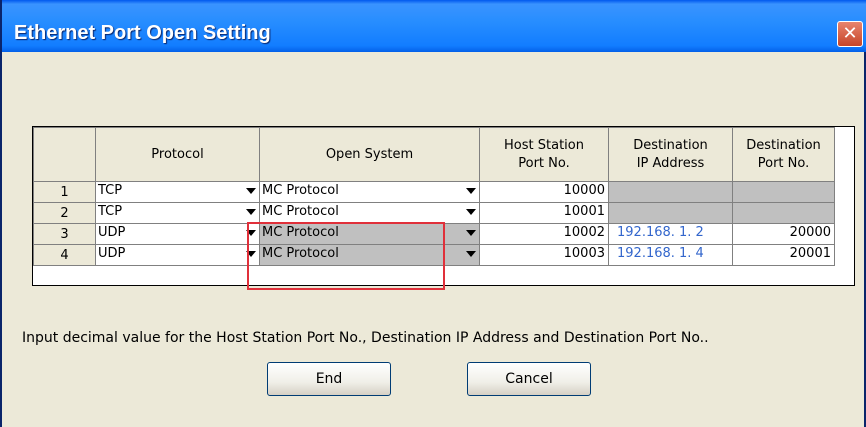 The image size is (866, 427). Describe the element at coordinates (544, 255) in the screenshot. I see `host-port-field: 10003` at that location.